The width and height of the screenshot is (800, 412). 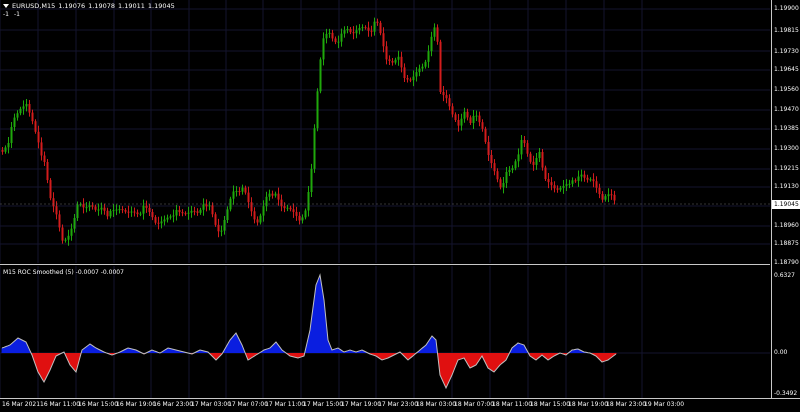 I want to click on time-tick: 16 Mar 19:00, so click(x=136, y=404).